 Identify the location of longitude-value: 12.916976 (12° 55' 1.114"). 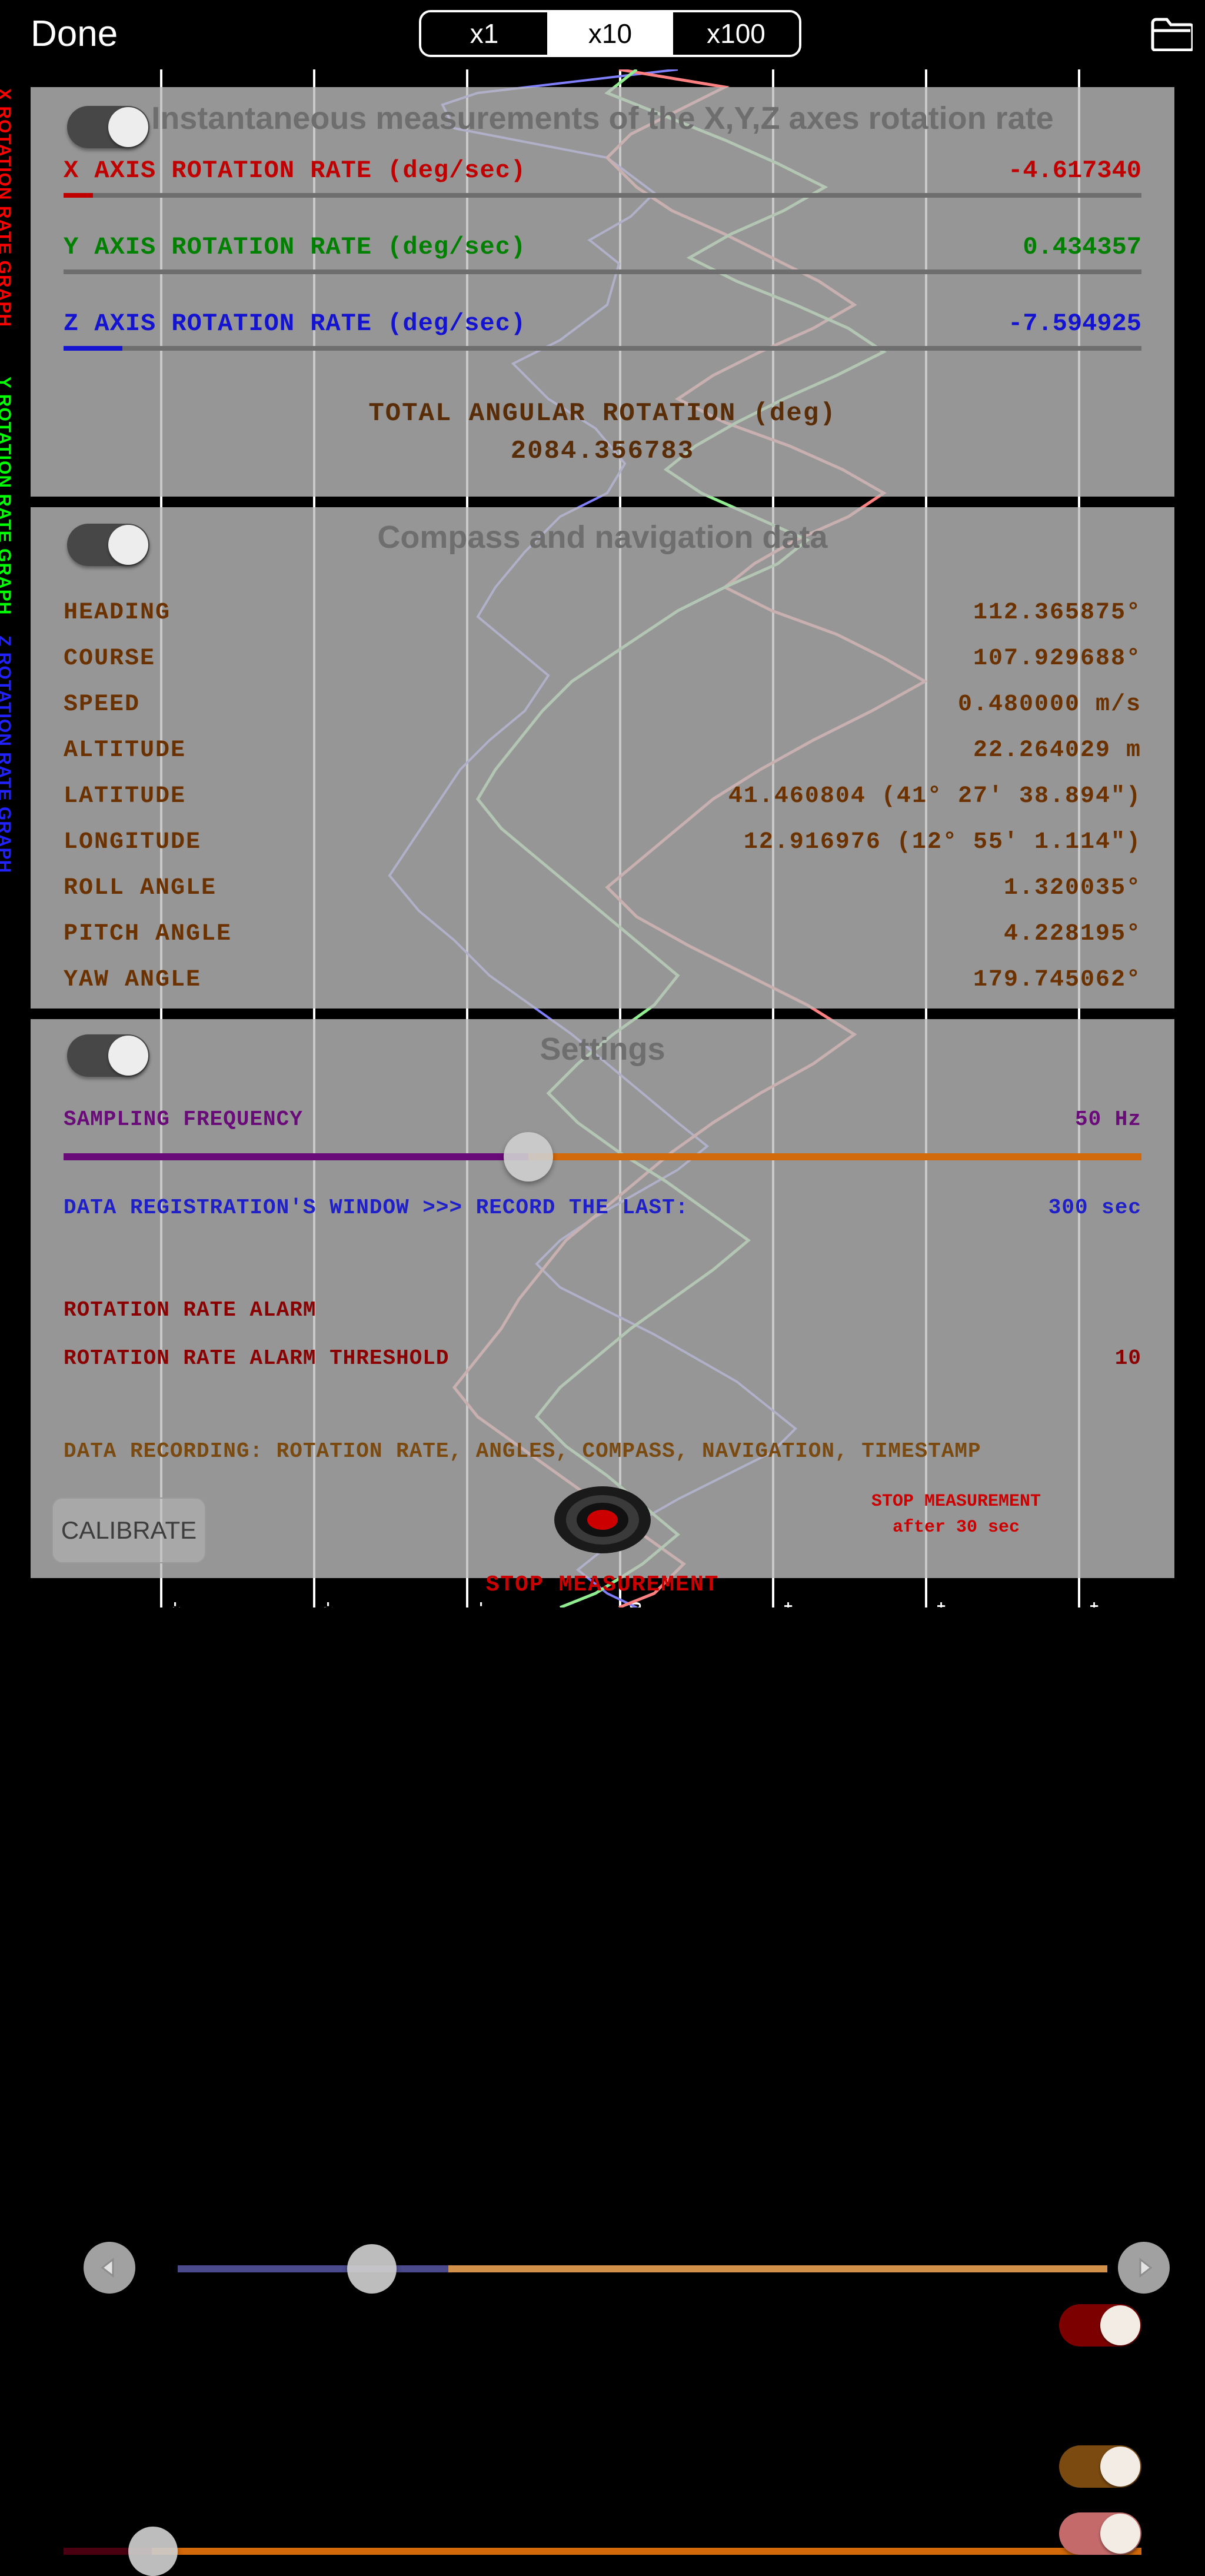
(942, 842).